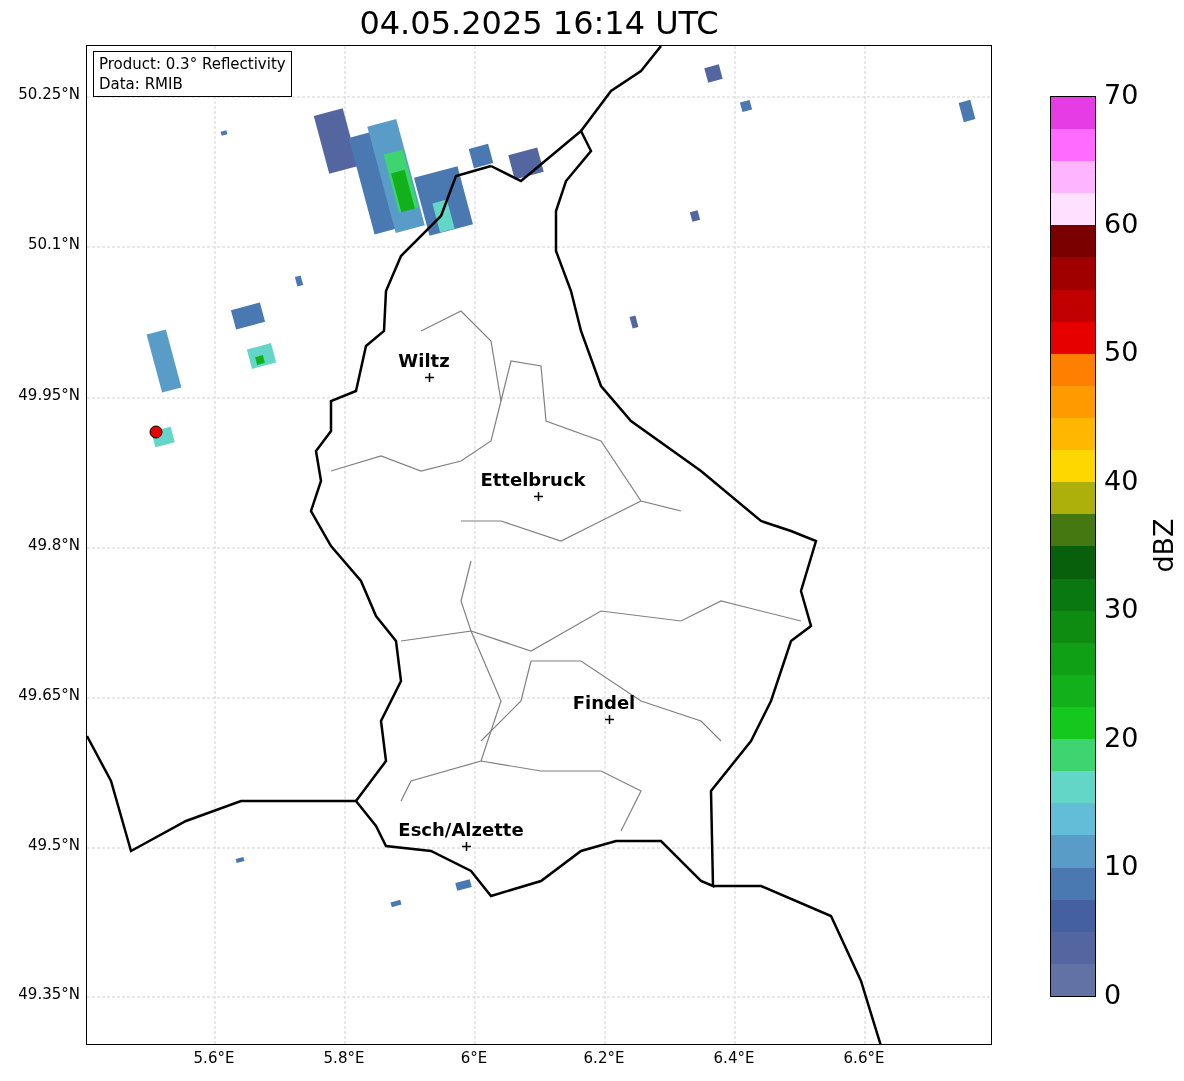  Describe the element at coordinates (141, 84) in the screenshot. I see `info-text: Data: RMIB` at that location.